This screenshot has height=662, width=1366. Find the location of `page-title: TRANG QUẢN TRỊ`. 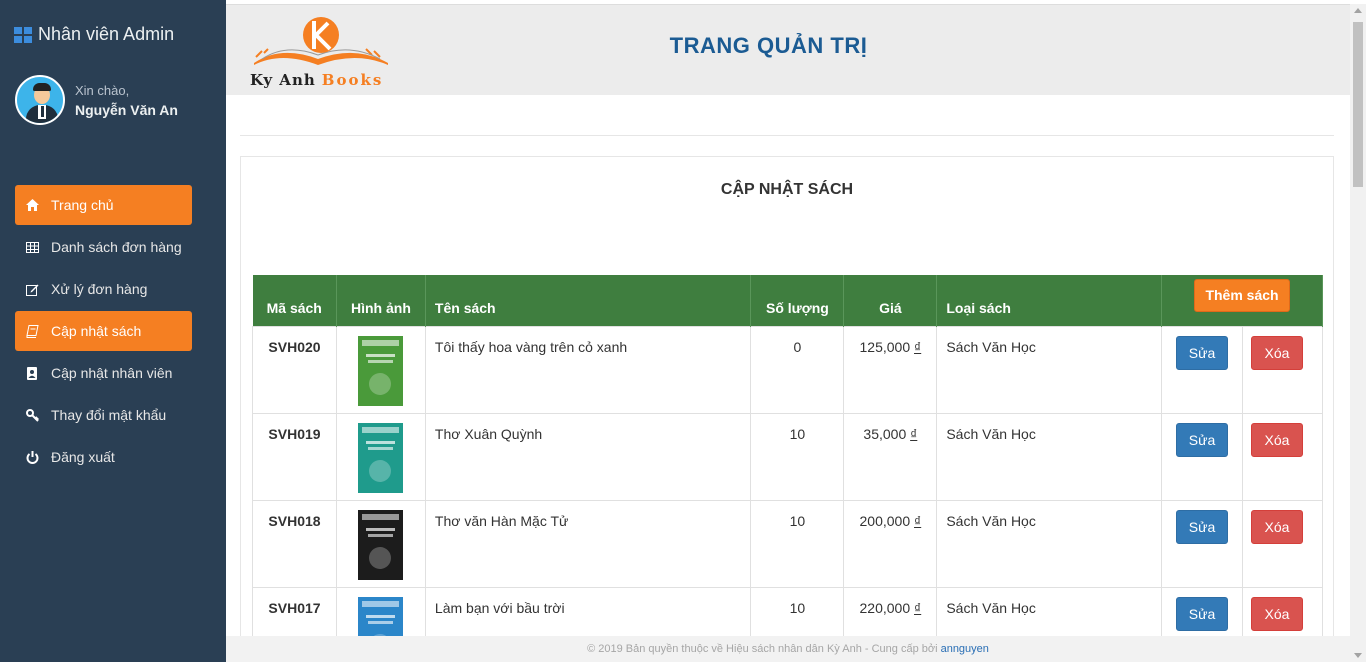

page-title: TRANG QUẢN TRỊ is located at coordinates (768, 45).